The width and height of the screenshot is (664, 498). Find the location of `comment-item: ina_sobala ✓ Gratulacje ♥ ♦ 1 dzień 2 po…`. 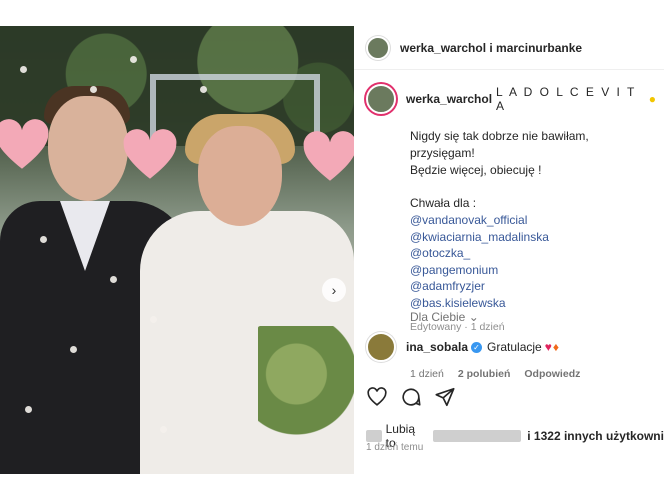

comment-item: ina_sobala ✓ Gratulacje ♥ ♦ 1 dzień 2 po… is located at coordinates (515, 356).